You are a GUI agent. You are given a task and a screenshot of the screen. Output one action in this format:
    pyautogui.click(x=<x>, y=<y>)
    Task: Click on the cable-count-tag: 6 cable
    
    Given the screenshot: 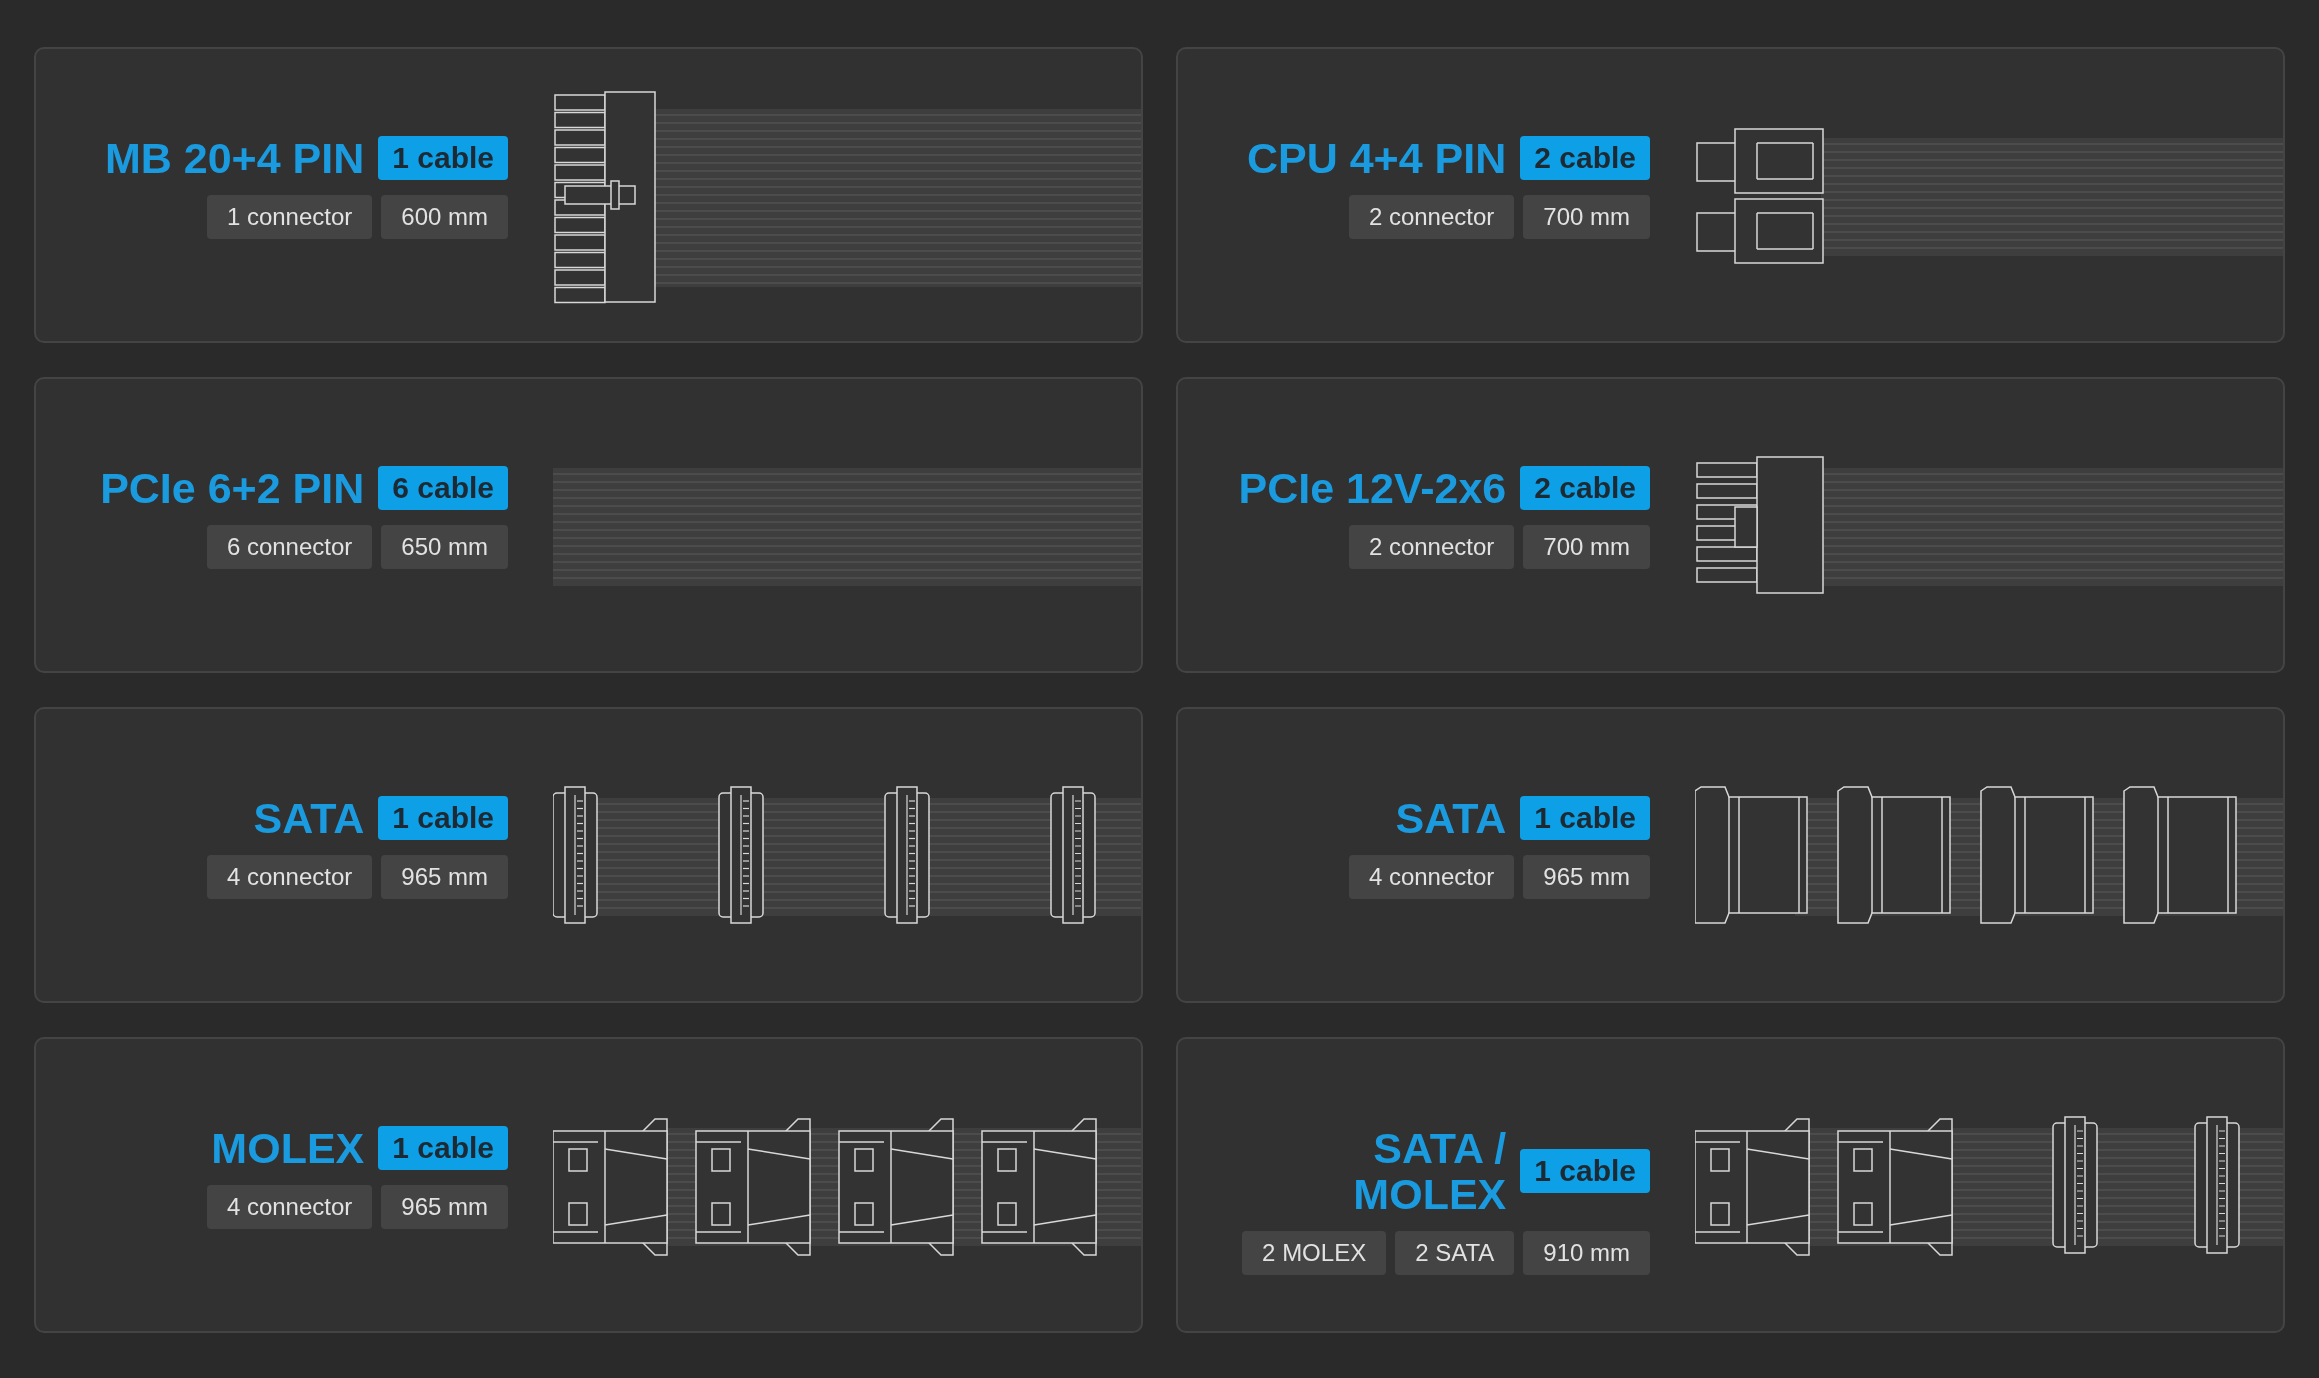 What is the action you would take?
    pyautogui.click(x=443, y=488)
    